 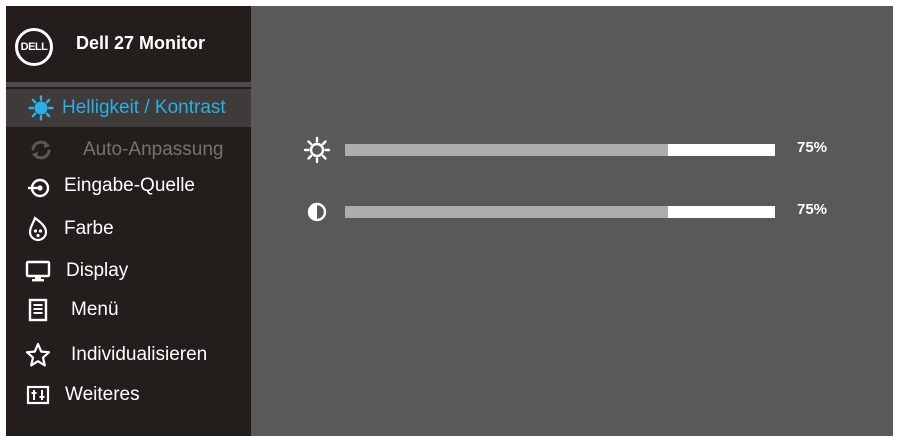 I want to click on contrast-icon, so click(x=317, y=212).